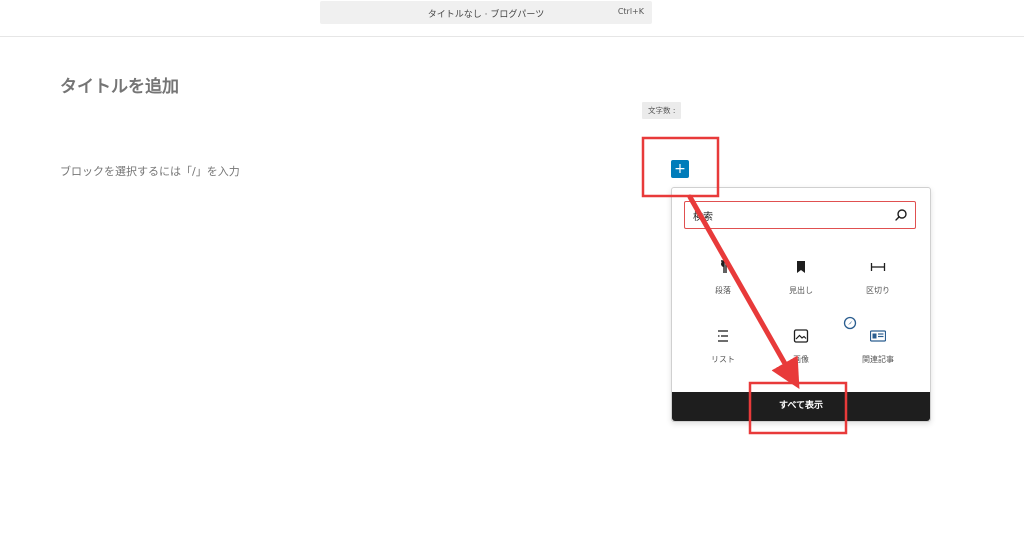  I want to click on document-title: タイトルなし · ブログパーツ, so click(486, 15).